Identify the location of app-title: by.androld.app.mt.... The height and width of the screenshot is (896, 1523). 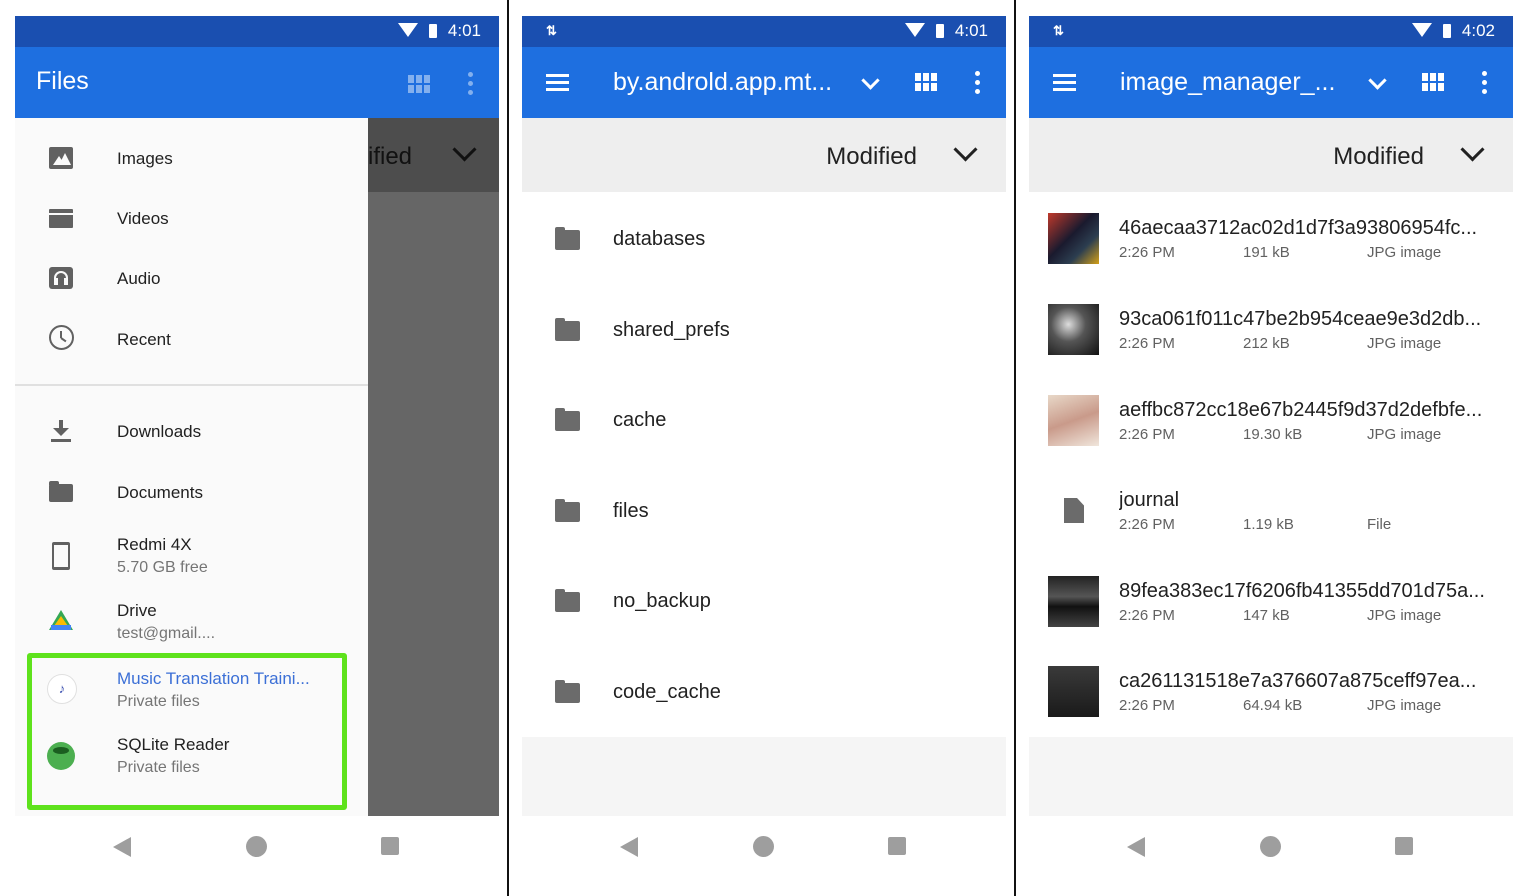
(723, 82).